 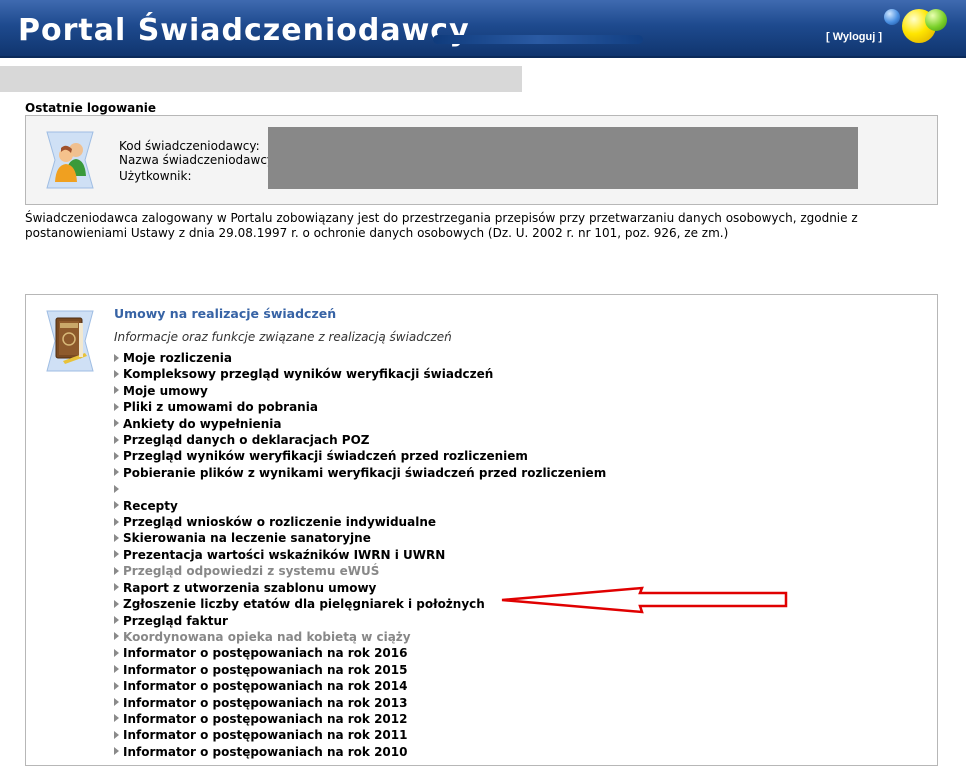 What do you see at coordinates (247, 538) in the screenshot?
I see `menu-item-label: Skierowania na leczenie sanatoryjne` at bounding box center [247, 538].